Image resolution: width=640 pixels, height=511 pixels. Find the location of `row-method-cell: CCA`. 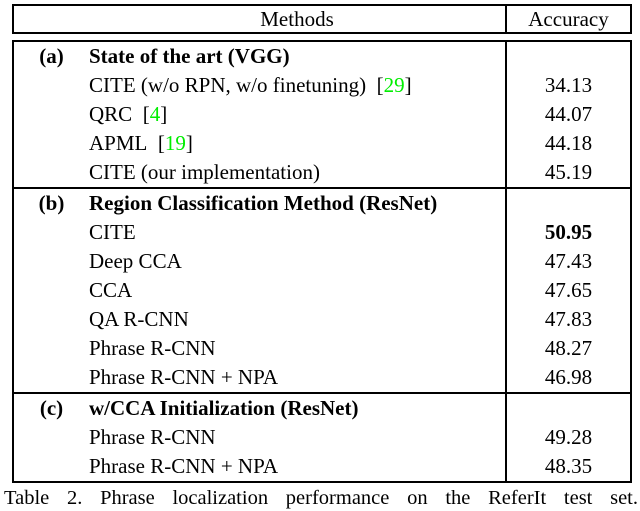

row-method-cell: CCA is located at coordinates (297, 290).